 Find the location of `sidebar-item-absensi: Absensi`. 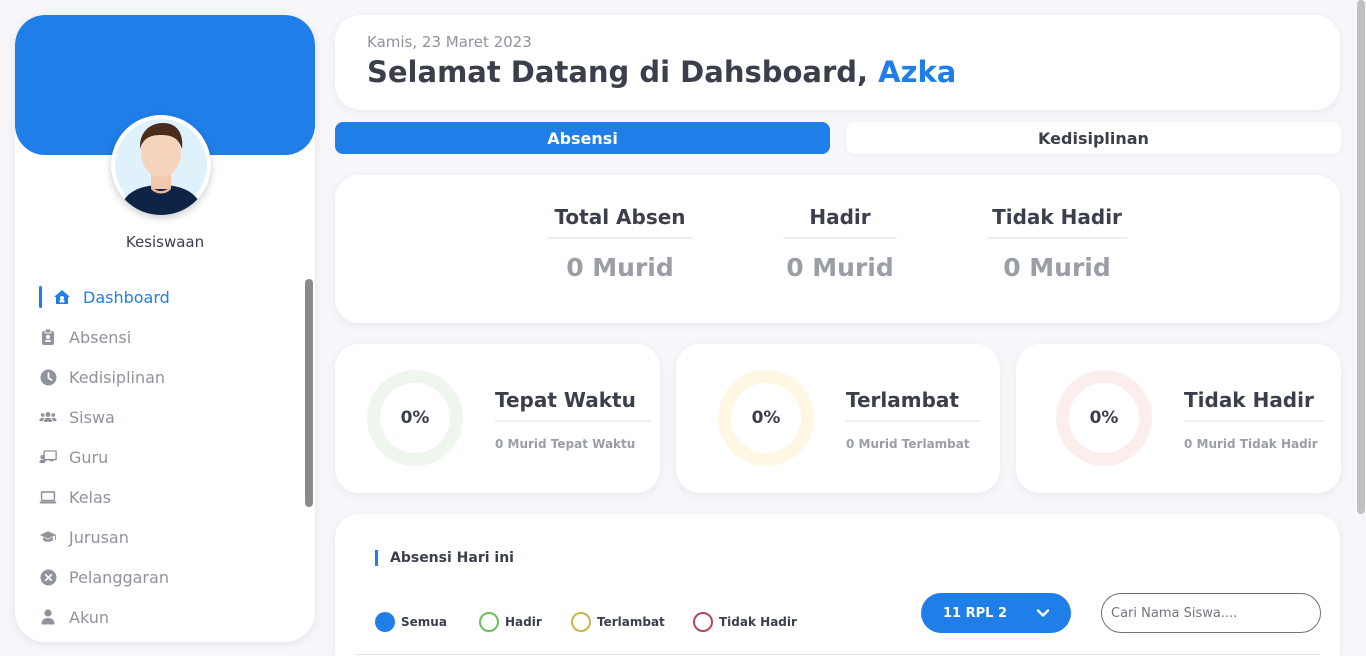

sidebar-item-absensi: Absensi is located at coordinates (169, 337).